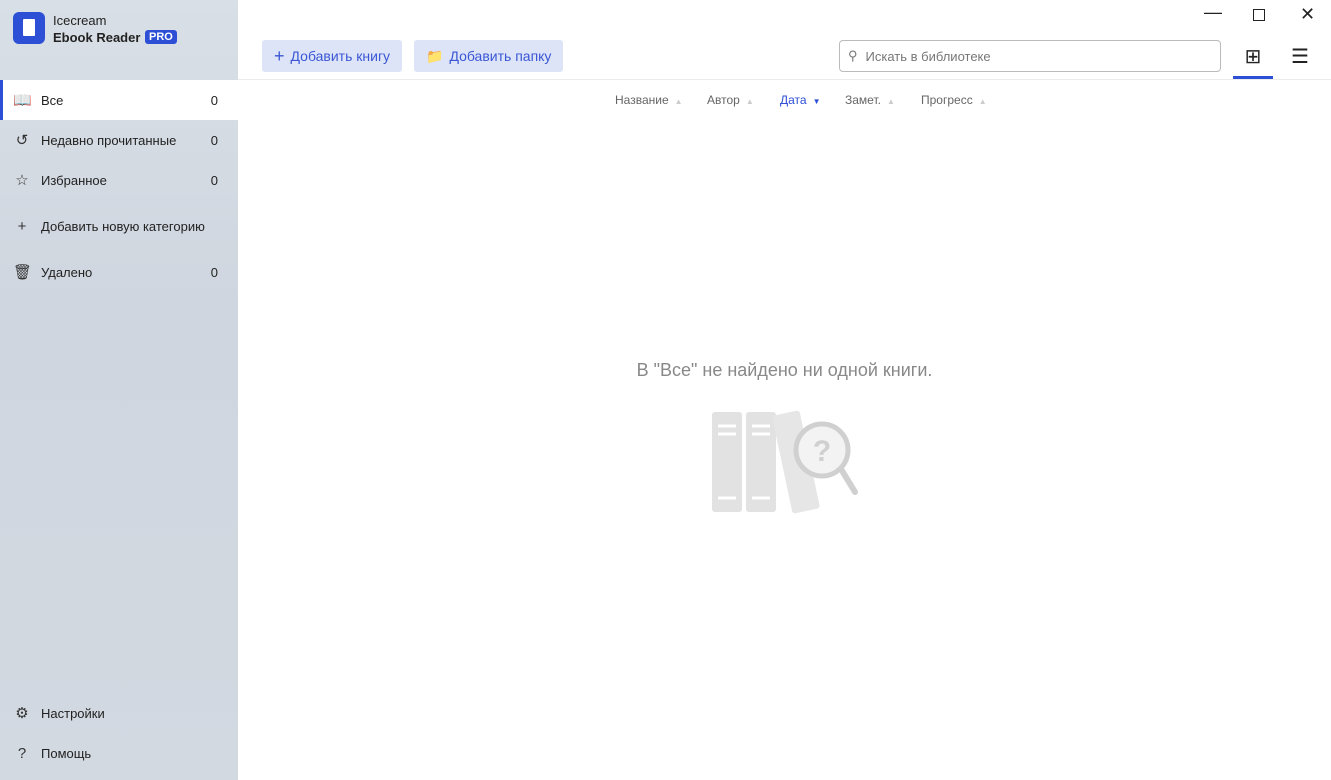 The image size is (1331, 780). Describe the element at coordinates (119, 180) in the screenshot. I see `sidebar-item-favorites: ☆ Избранное 0` at that location.